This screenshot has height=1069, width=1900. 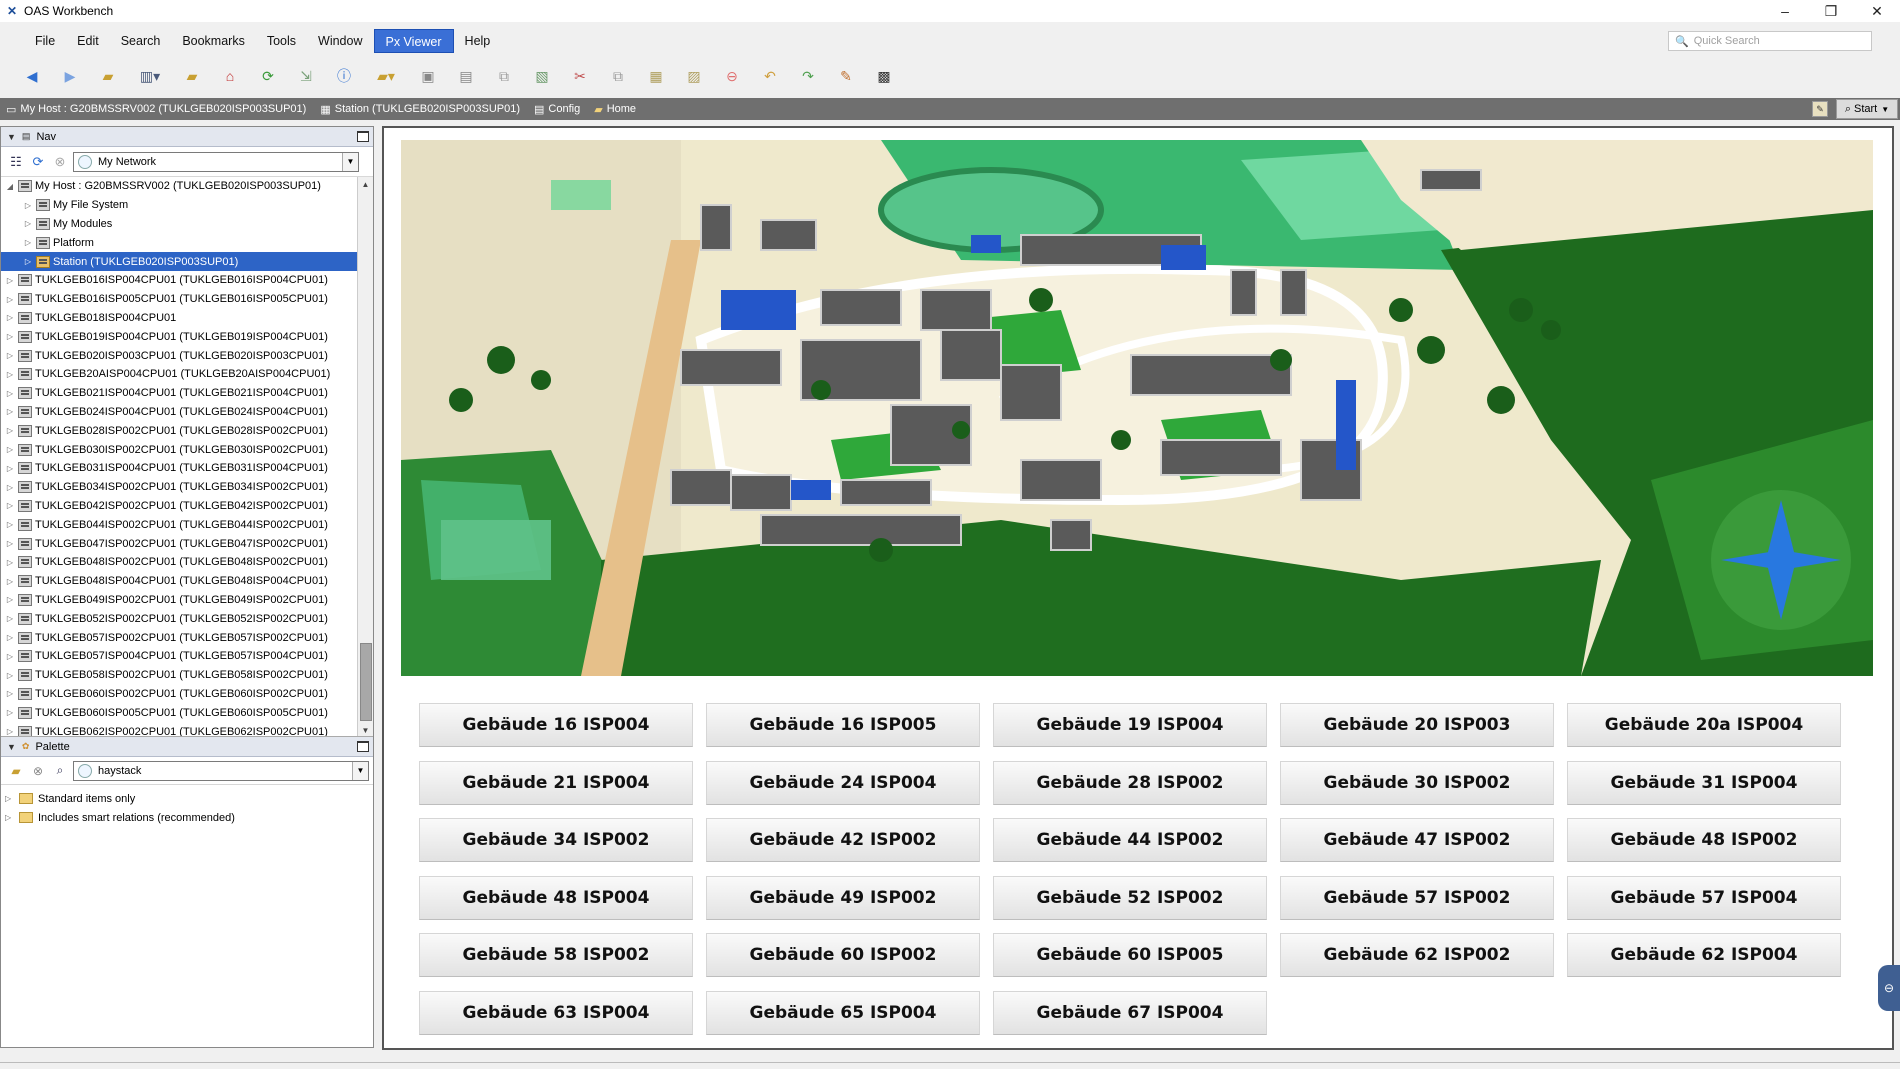 What do you see at coordinates (1417, 725) in the screenshot?
I see `building-button: Gebäude 20 ISP003` at bounding box center [1417, 725].